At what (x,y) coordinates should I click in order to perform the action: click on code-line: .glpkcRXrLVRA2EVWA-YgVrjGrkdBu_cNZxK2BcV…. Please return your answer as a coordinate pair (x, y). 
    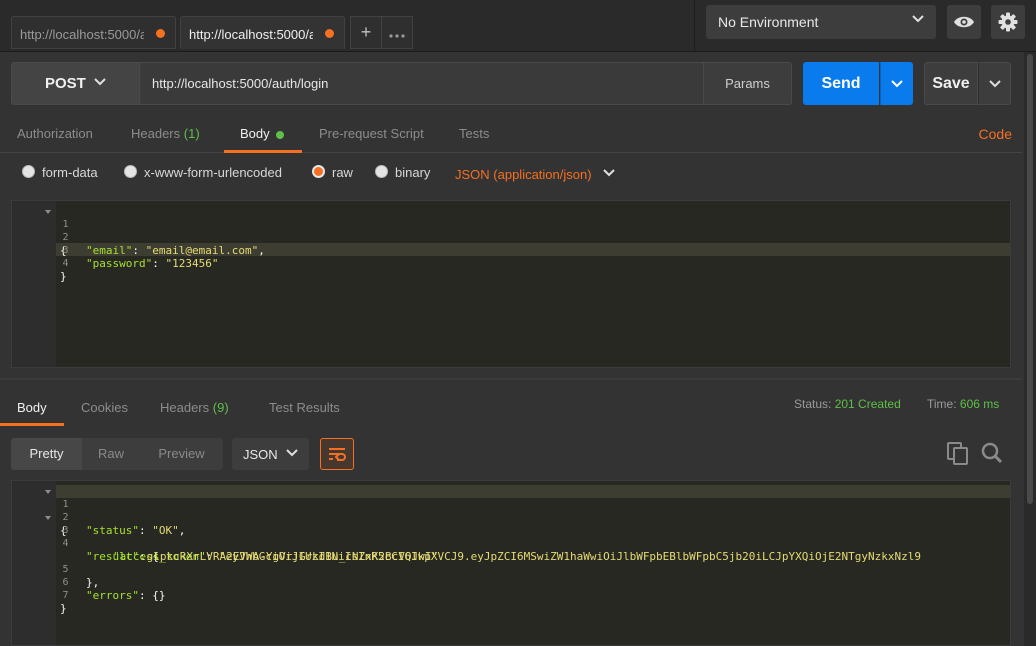
    Looking at the image, I should click on (511, 550).